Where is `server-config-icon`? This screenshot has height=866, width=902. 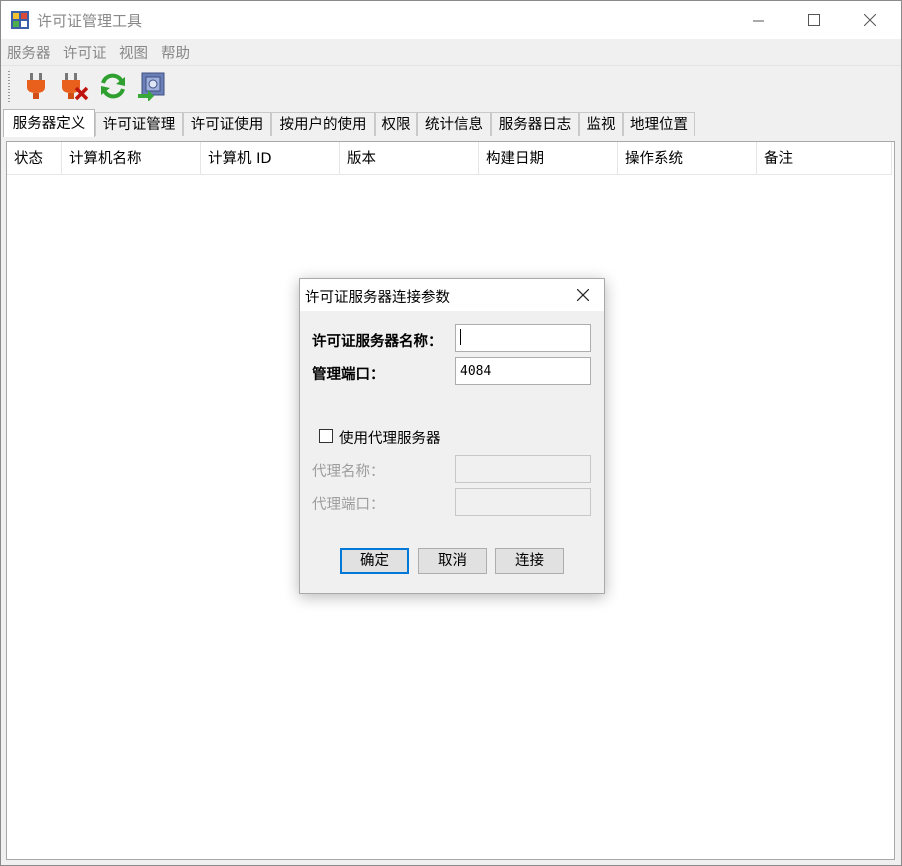
server-config-icon is located at coordinates (151, 86).